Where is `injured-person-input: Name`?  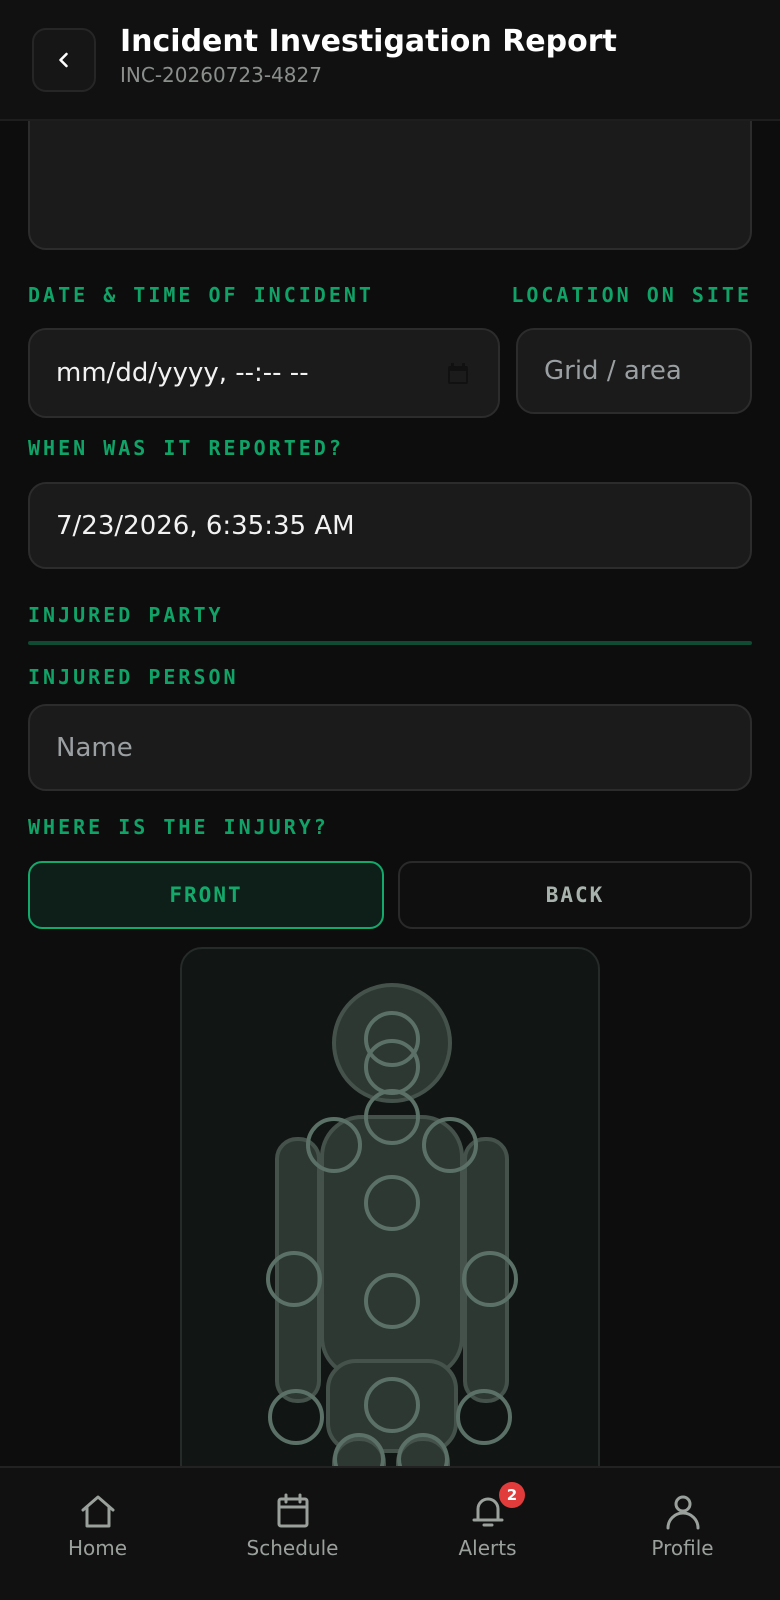
injured-person-input: Name is located at coordinates (390, 747).